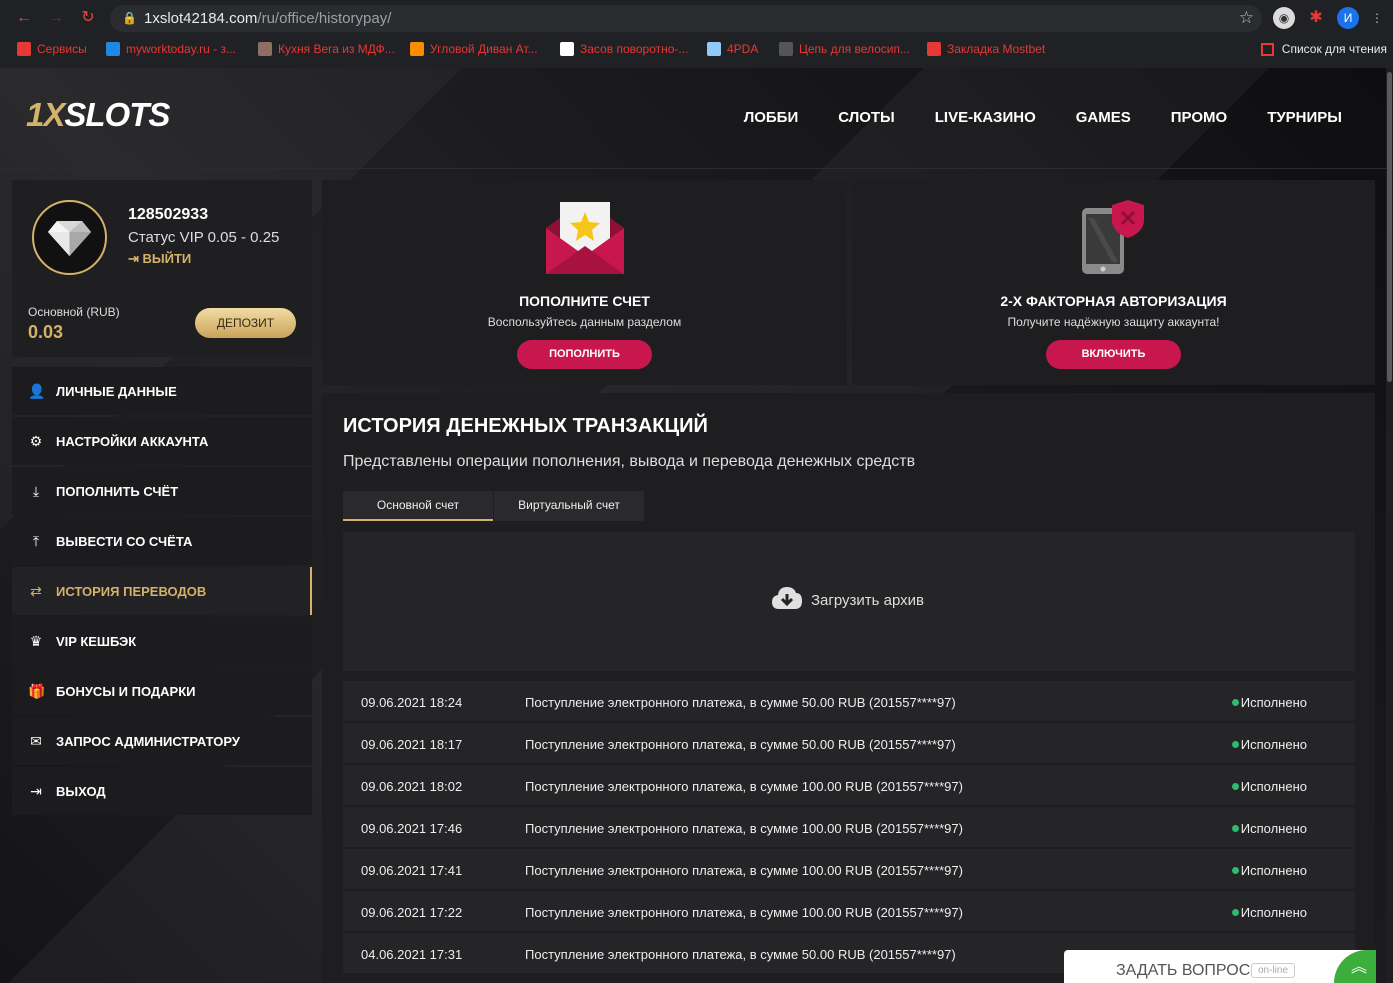 The height and width of the screenshot is (983, 1393). What do you see at coordinates (584, 354) in the screenshot?
I see `replenish-button: ПОПОЛНИТЬ` at bounding box center [584, 354].